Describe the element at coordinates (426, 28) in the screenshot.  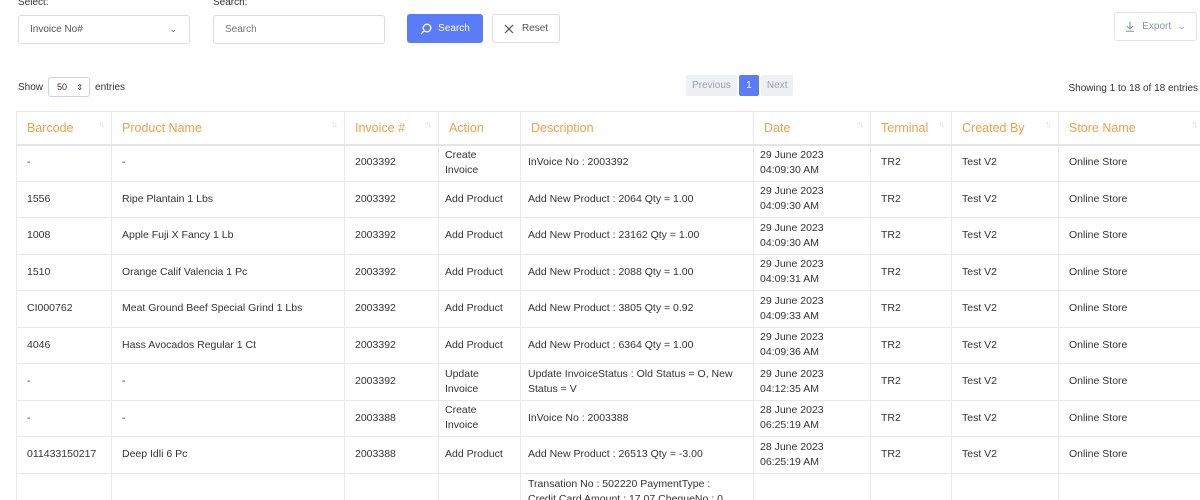
I see `search-icon` at that location.